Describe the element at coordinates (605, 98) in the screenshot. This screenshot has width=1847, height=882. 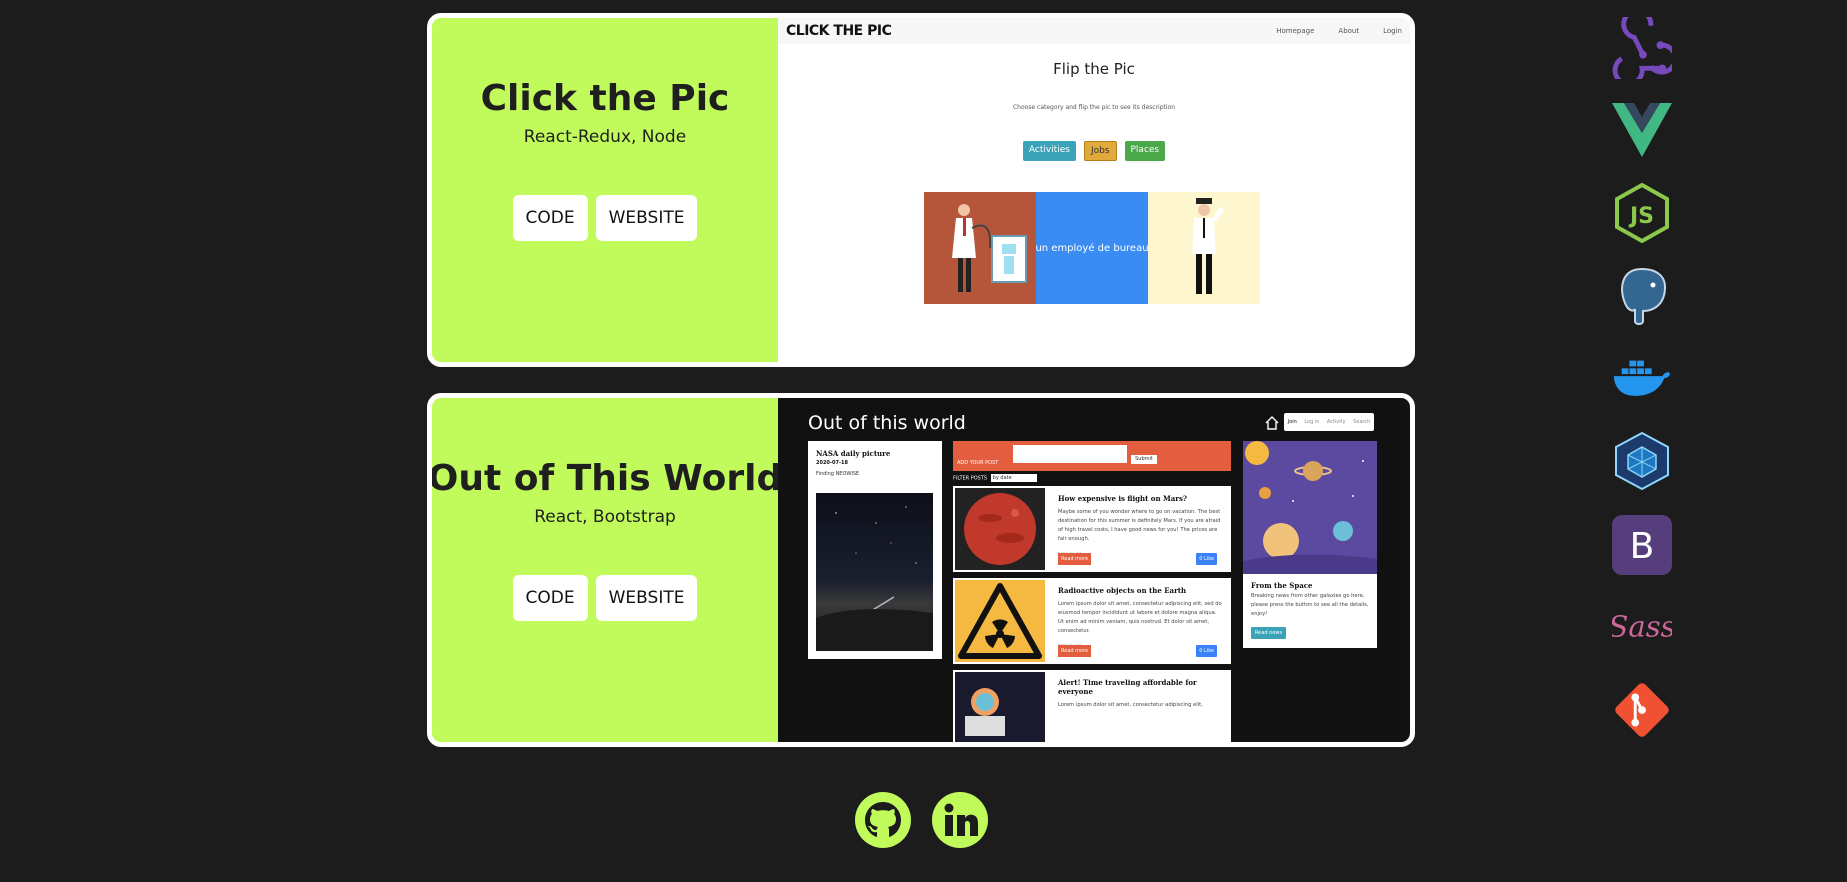
I see `project-title: Click the Pic` at that location.